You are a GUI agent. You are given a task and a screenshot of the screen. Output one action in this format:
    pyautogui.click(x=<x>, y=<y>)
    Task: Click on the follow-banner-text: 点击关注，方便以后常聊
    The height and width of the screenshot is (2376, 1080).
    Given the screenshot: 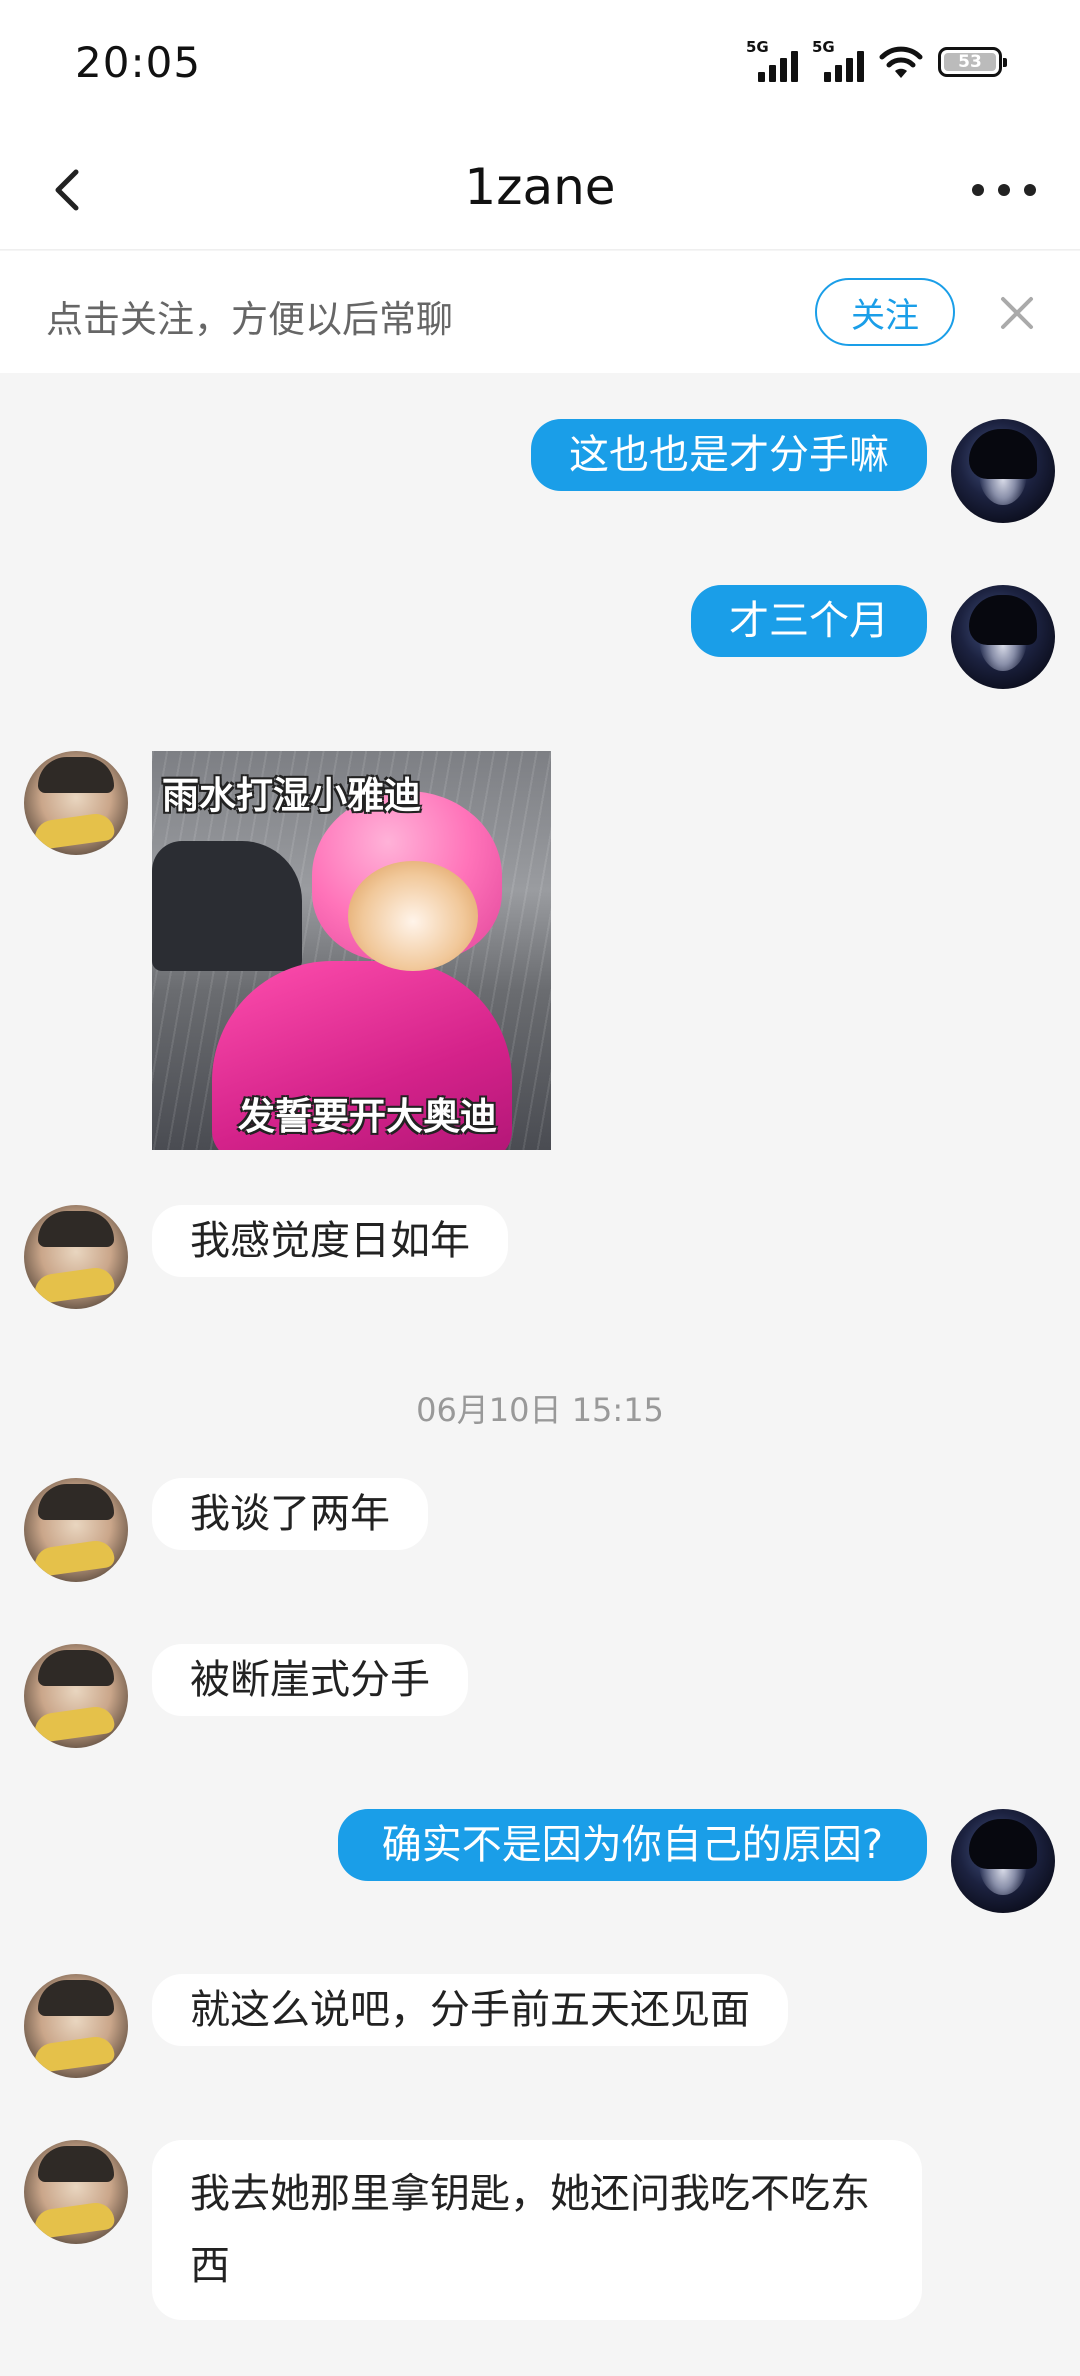 What is the action you would take?
    pyautogui.click(x=249, y=319)
    